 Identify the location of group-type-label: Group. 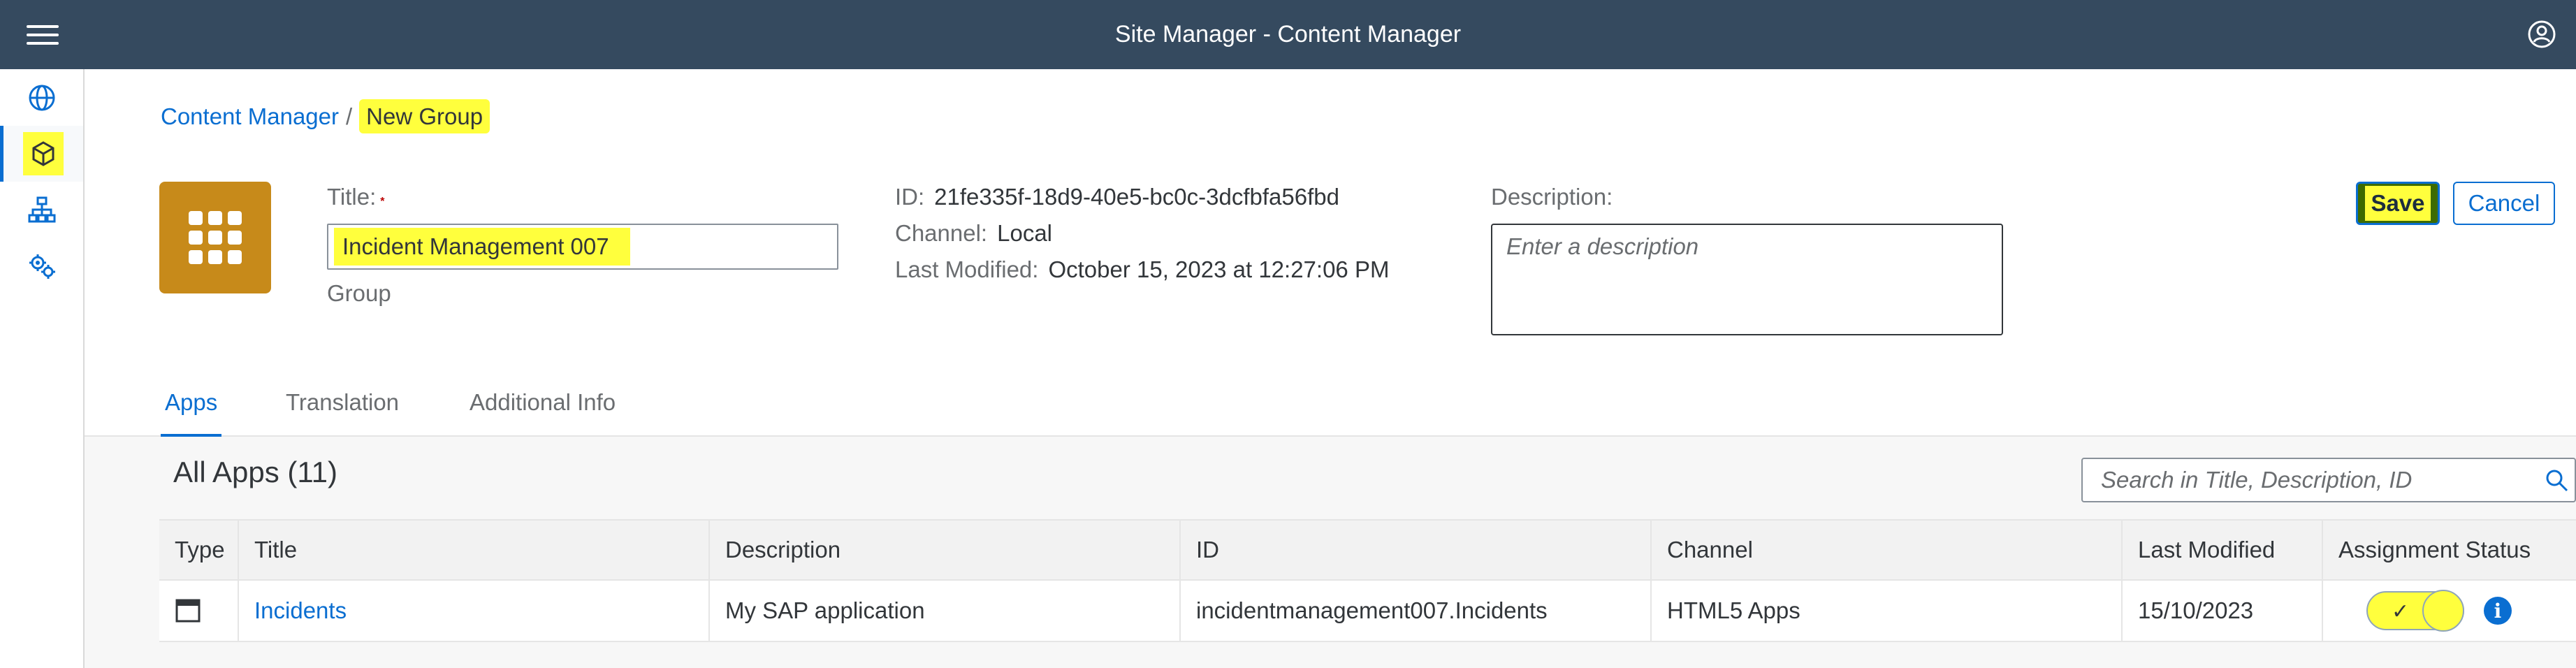
(359, 293).